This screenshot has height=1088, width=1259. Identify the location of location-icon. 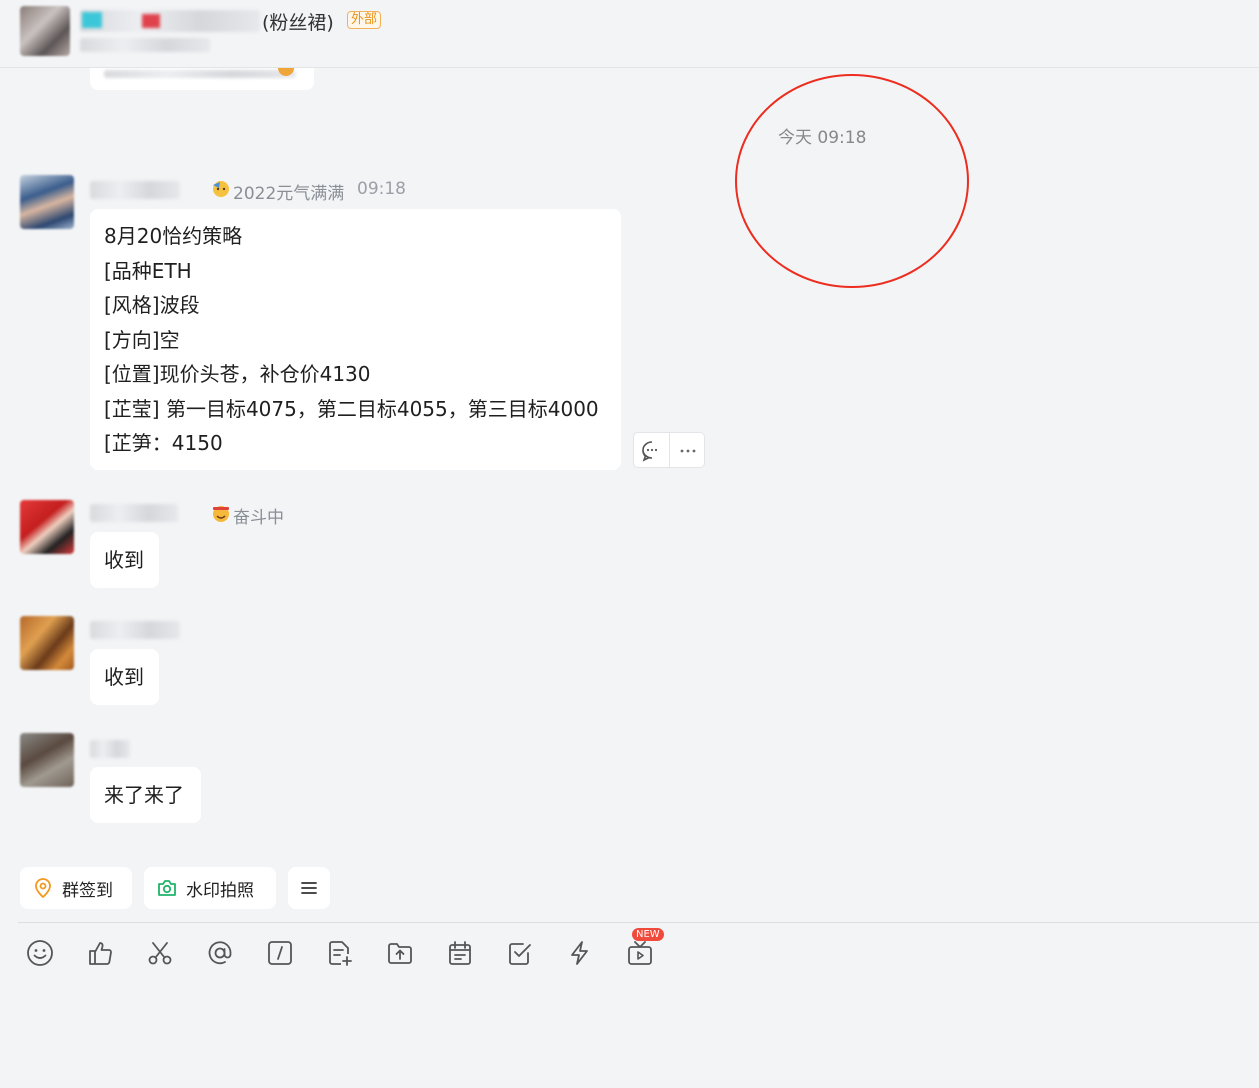
(43, 888).